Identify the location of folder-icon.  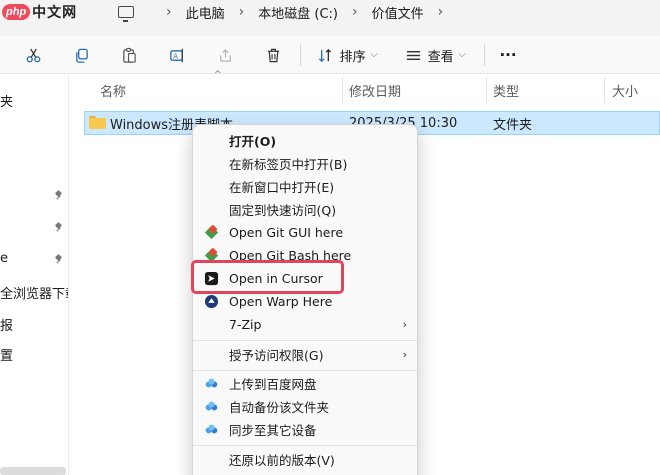
(97, 122).